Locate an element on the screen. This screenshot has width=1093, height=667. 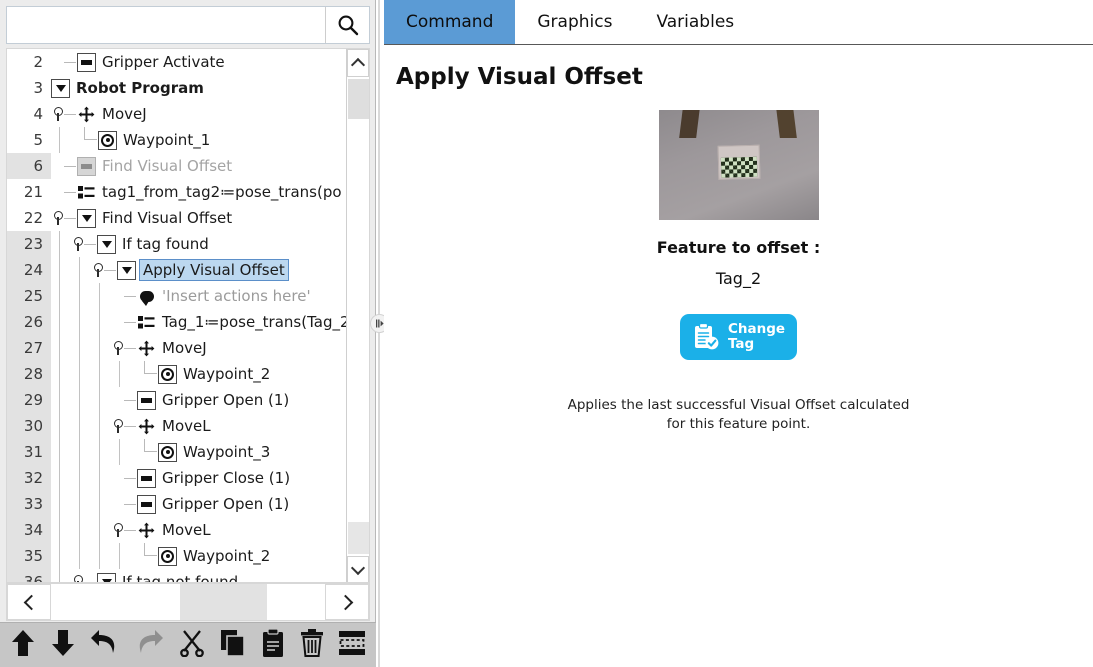
tree-row: 25 'Insert actions here' is located at coordinates (177, 296).